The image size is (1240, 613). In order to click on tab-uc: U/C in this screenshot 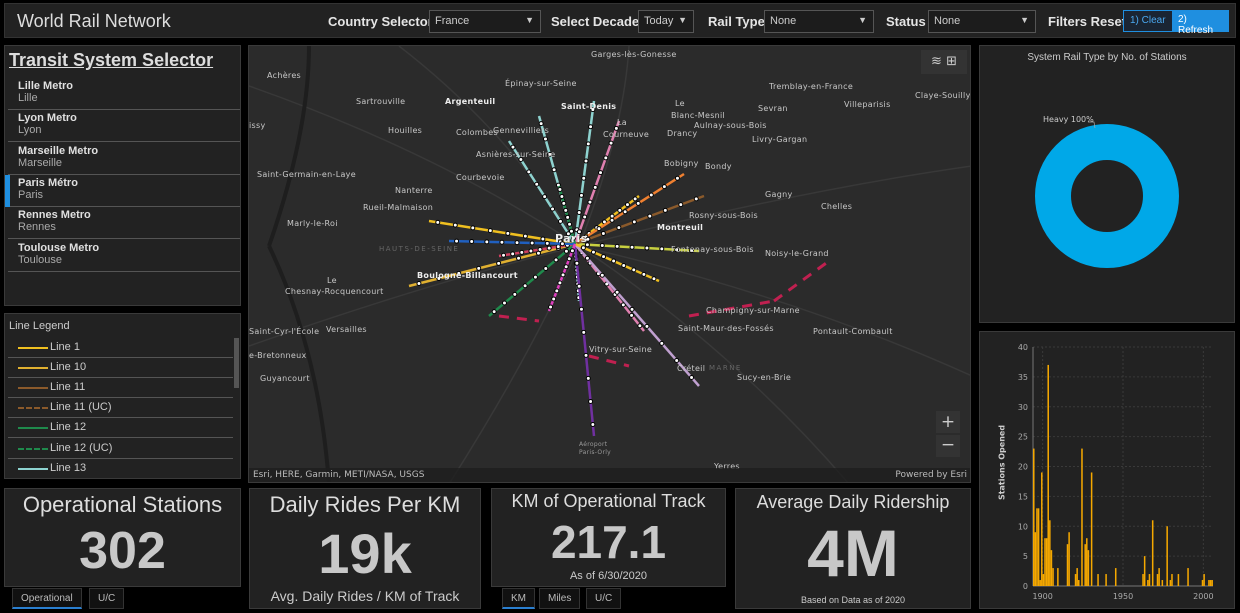, I will do `click(107, 598)`.